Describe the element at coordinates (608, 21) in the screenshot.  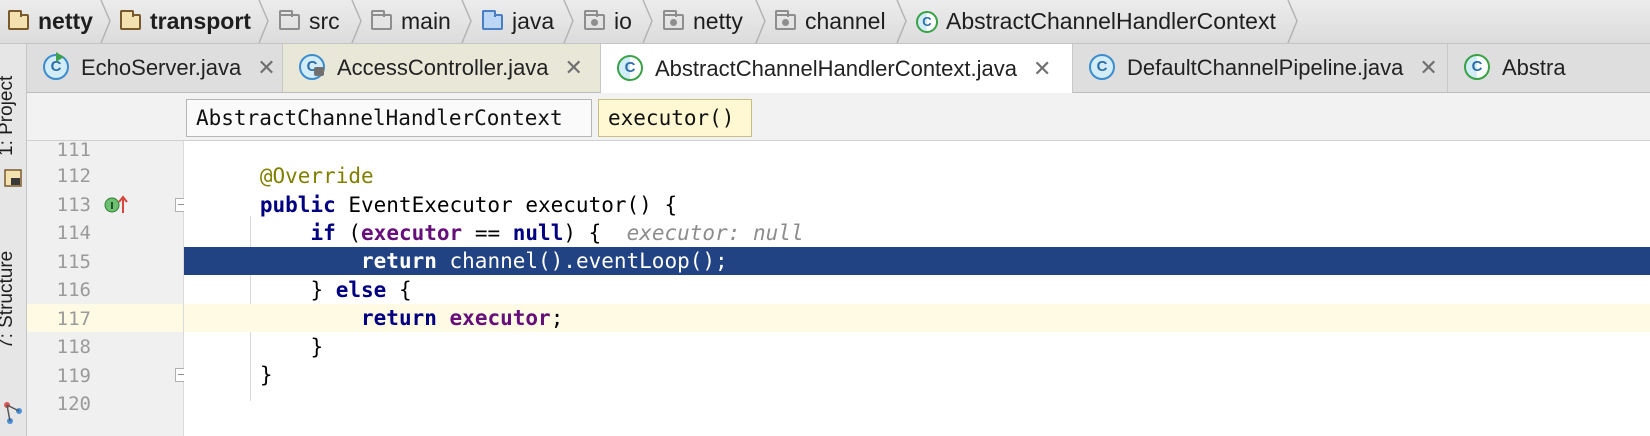
I see `breadcrumb-io: io` at that location.